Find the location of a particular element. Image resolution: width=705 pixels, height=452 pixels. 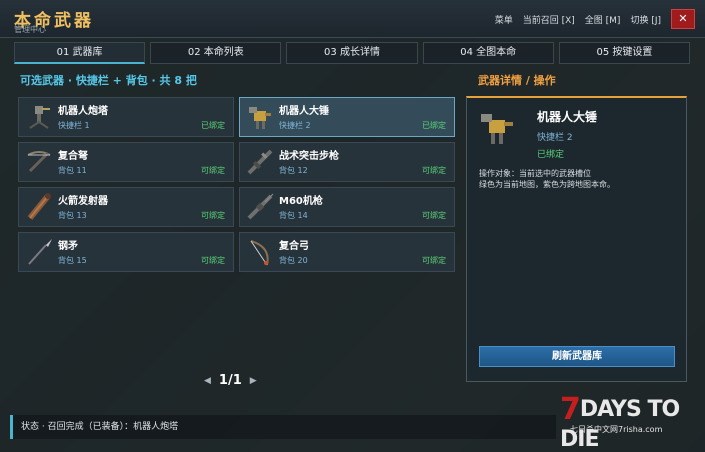

weapon-name: 复合弩 is located at coordinates (73, 156).